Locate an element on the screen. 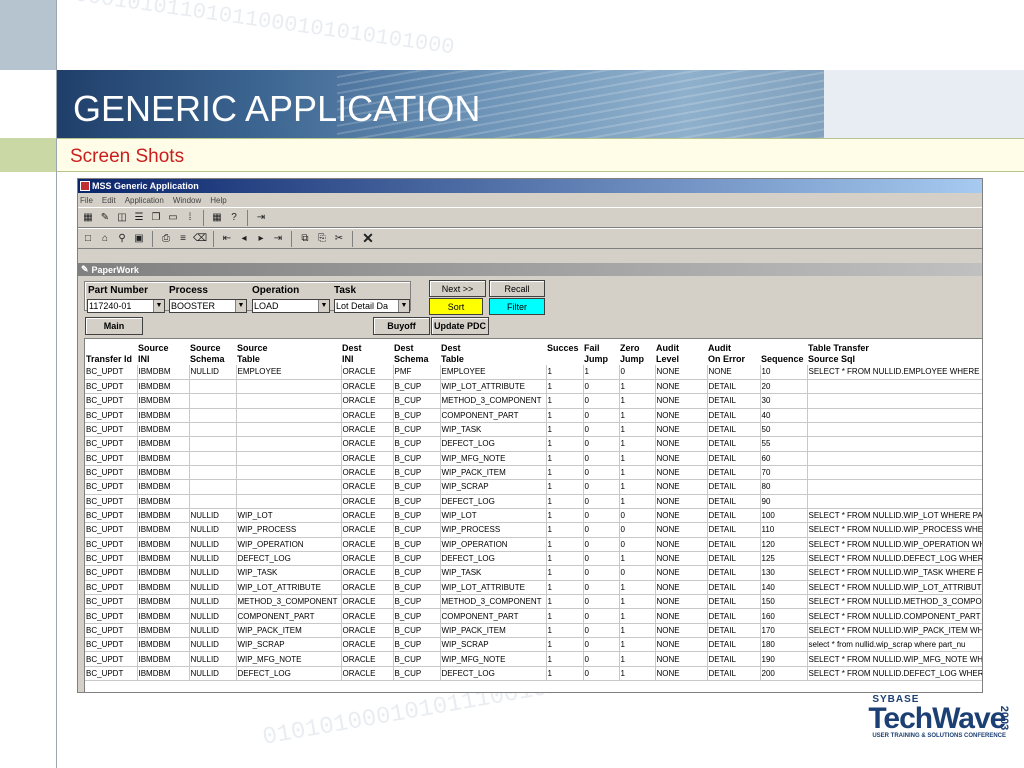 The image size is (1024, 768). column-header: Dest Schema is located at coordinates (416, 352).